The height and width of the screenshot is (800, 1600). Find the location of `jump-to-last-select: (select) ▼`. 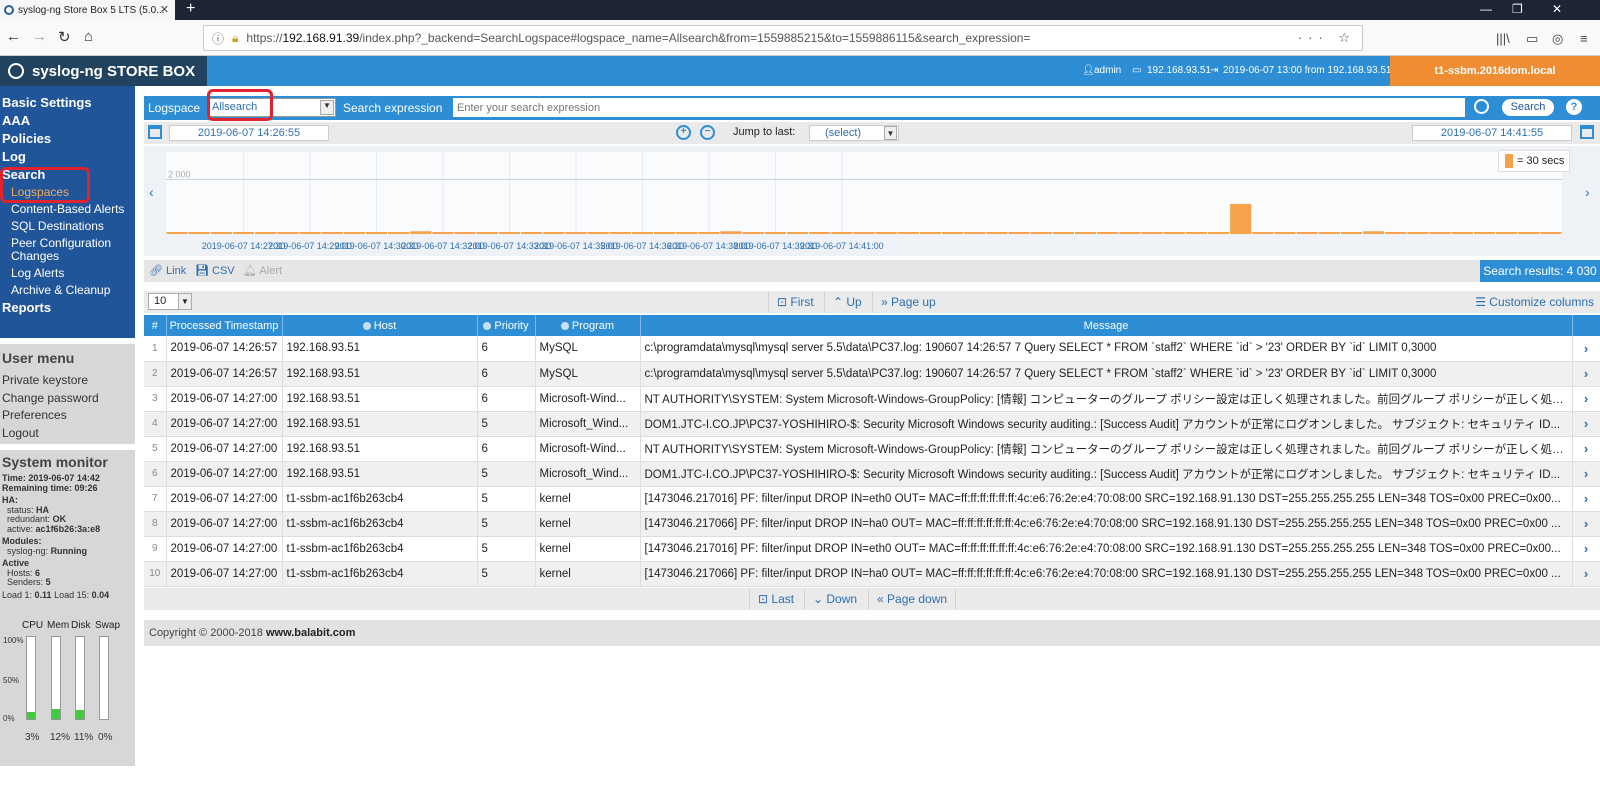

jump-to-last-select: (select) ▼ is located at coordinates (854, 133).